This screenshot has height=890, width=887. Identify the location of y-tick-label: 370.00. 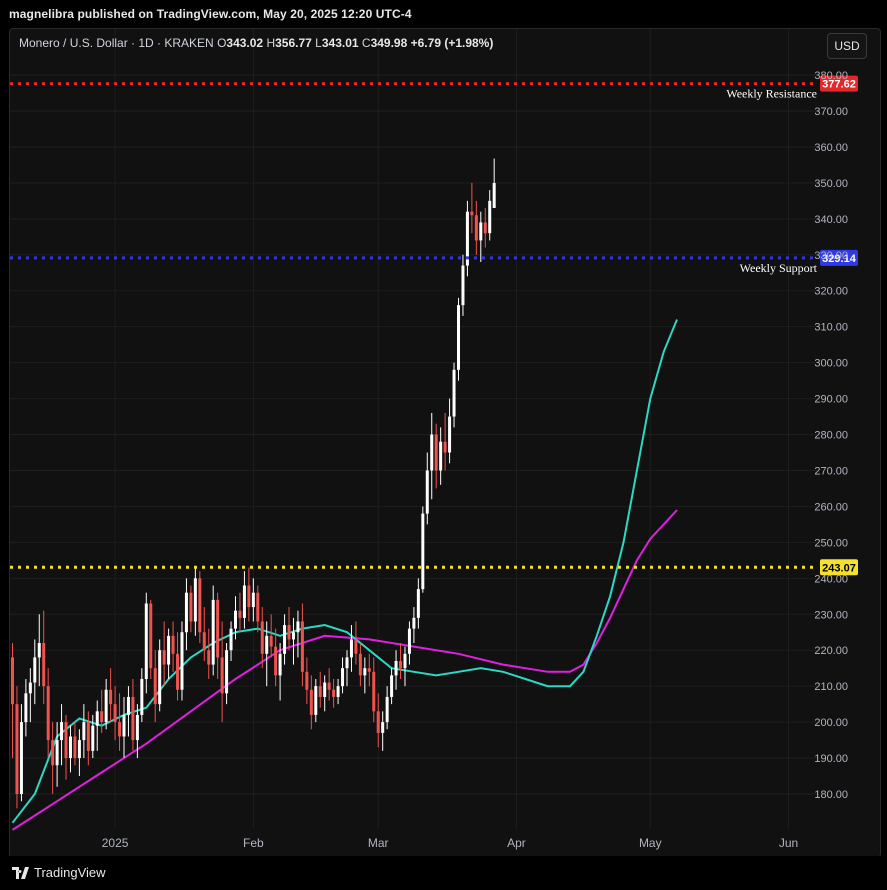
(831, 112).